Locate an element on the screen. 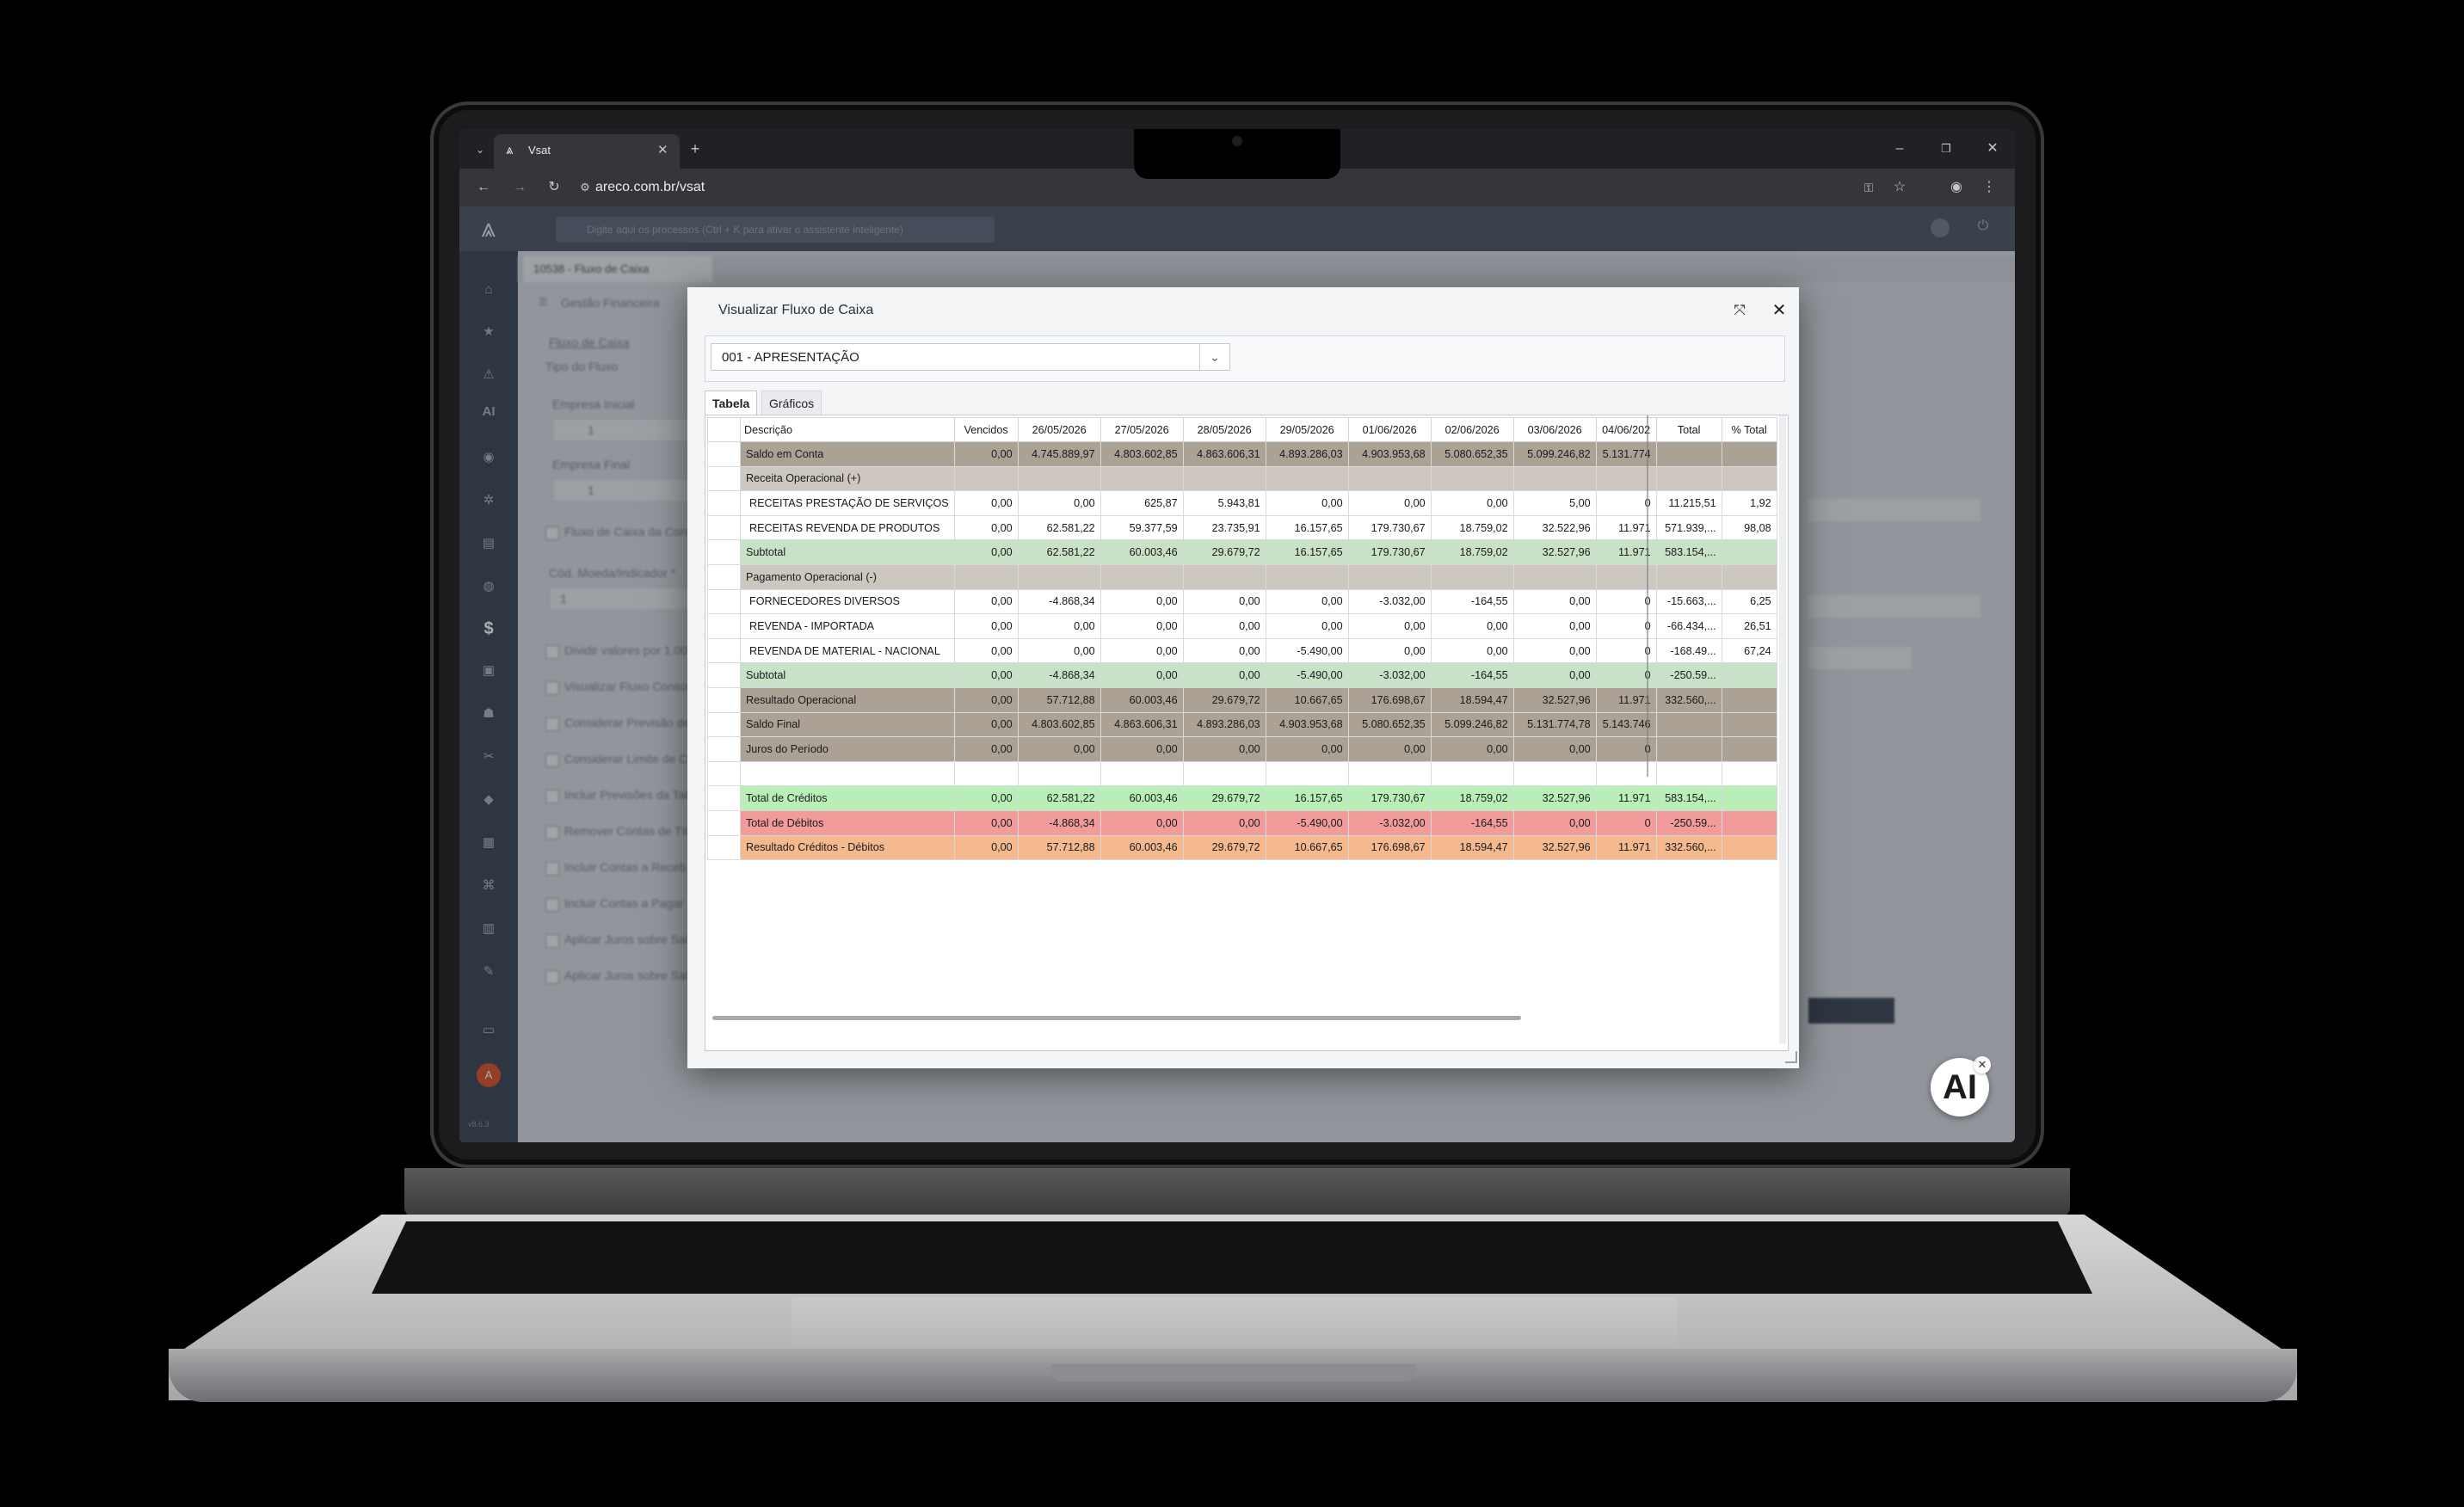 This screenshot has height=1507, width=2464. tab-list-chevron-icon: ⌄ is located at coordinates (480, 149).